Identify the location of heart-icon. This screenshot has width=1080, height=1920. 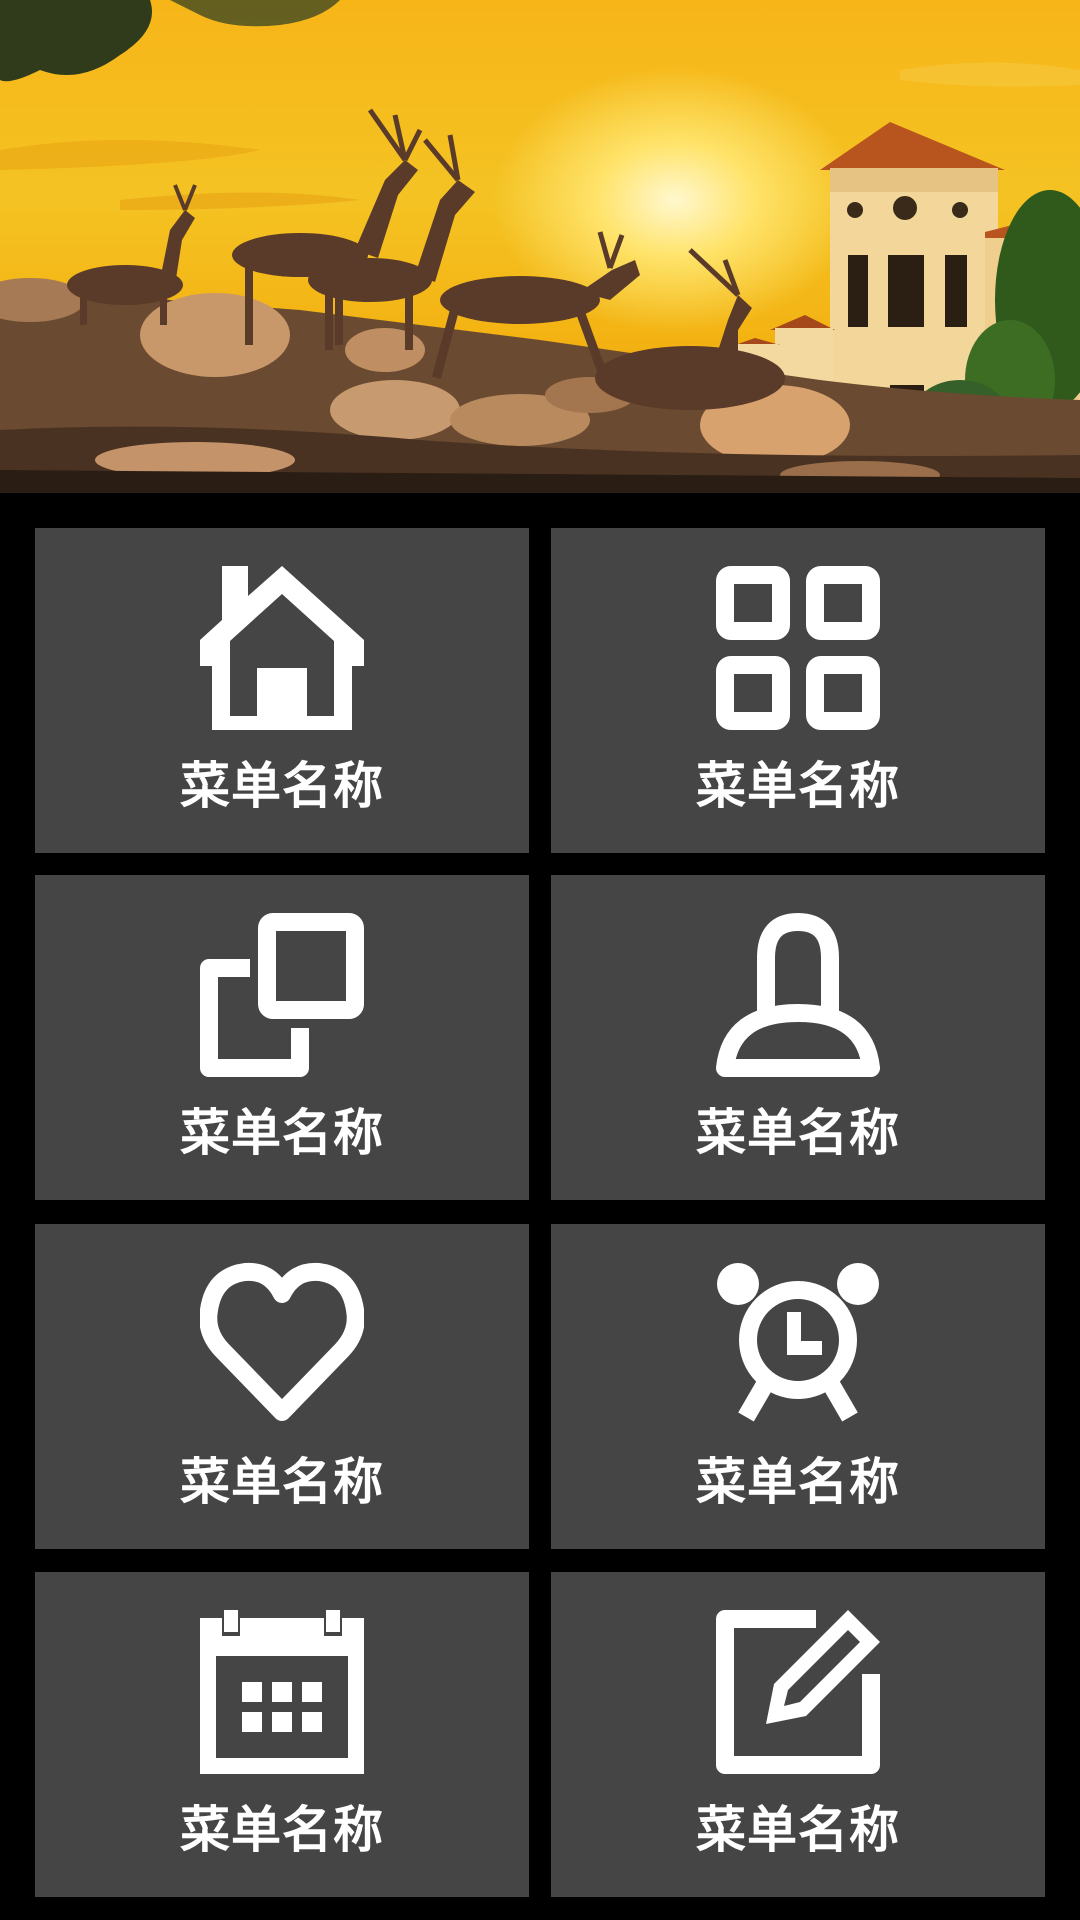
(282, 1344).